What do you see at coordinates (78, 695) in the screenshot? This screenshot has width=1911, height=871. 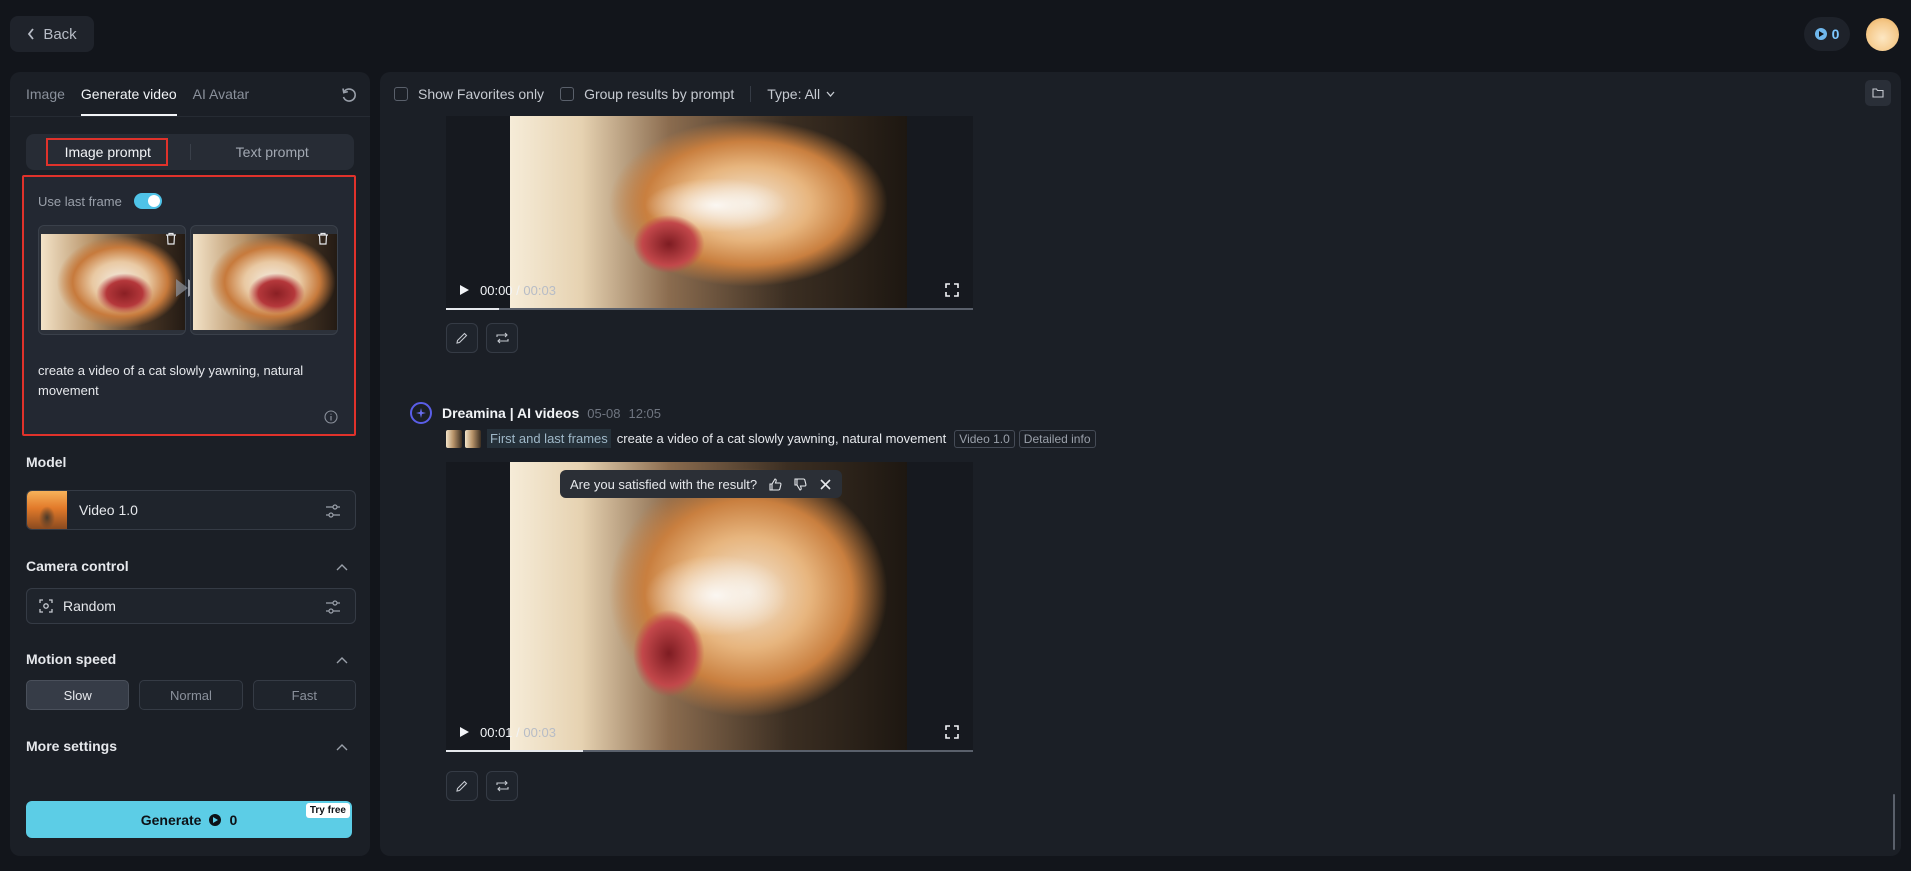 I see `speed-slow-button: Slow` at bounding box center [78, 695].